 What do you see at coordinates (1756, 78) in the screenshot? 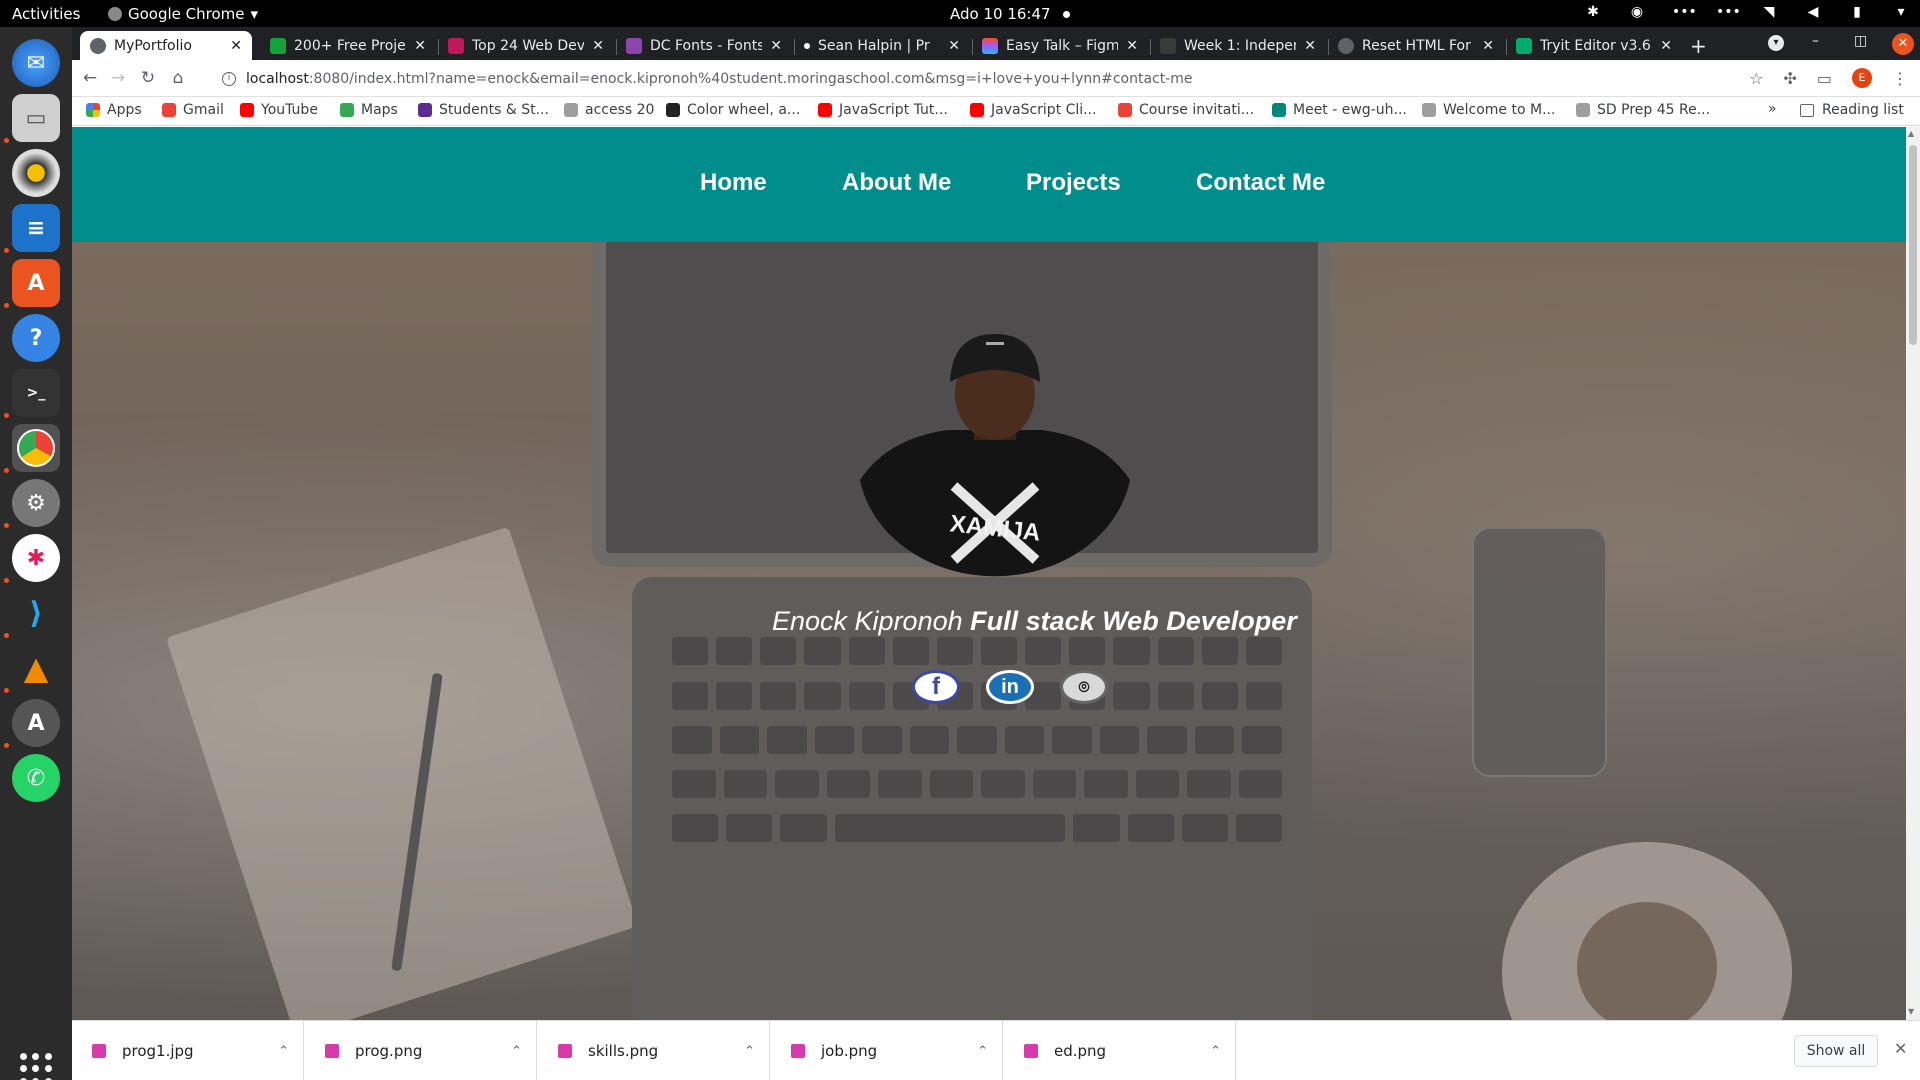
I see `bookmark-star-icon: ☆` at bounding box center [1756, 78].